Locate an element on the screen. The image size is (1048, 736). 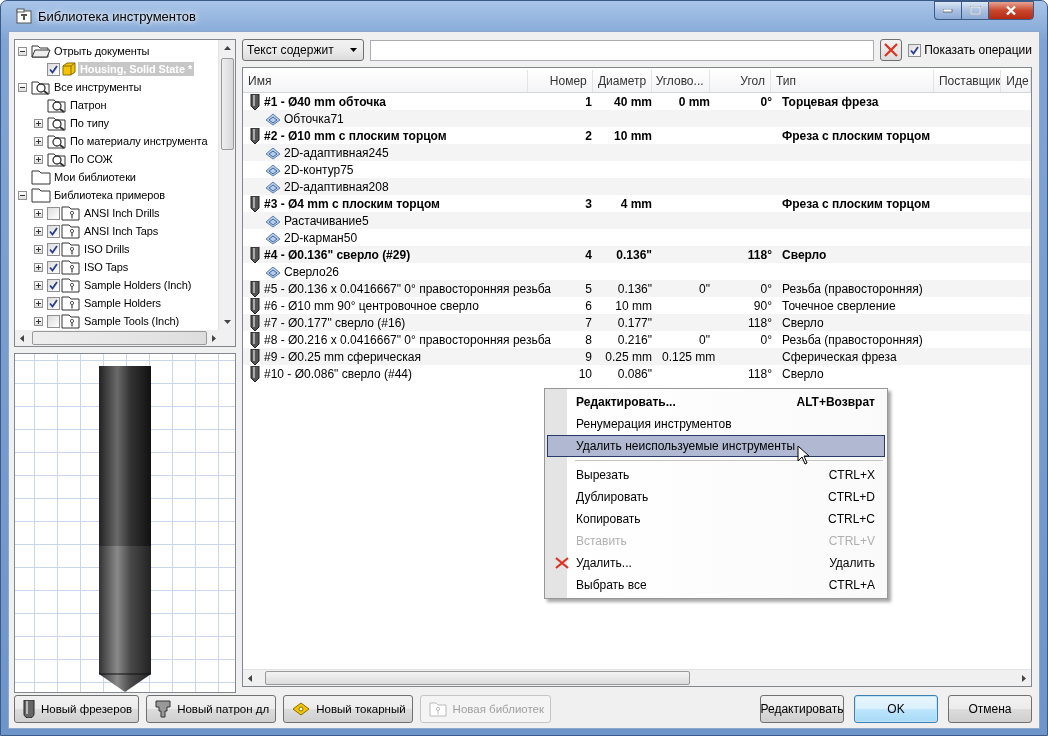
dialog-button: OK is located at coordinates (896, 709).